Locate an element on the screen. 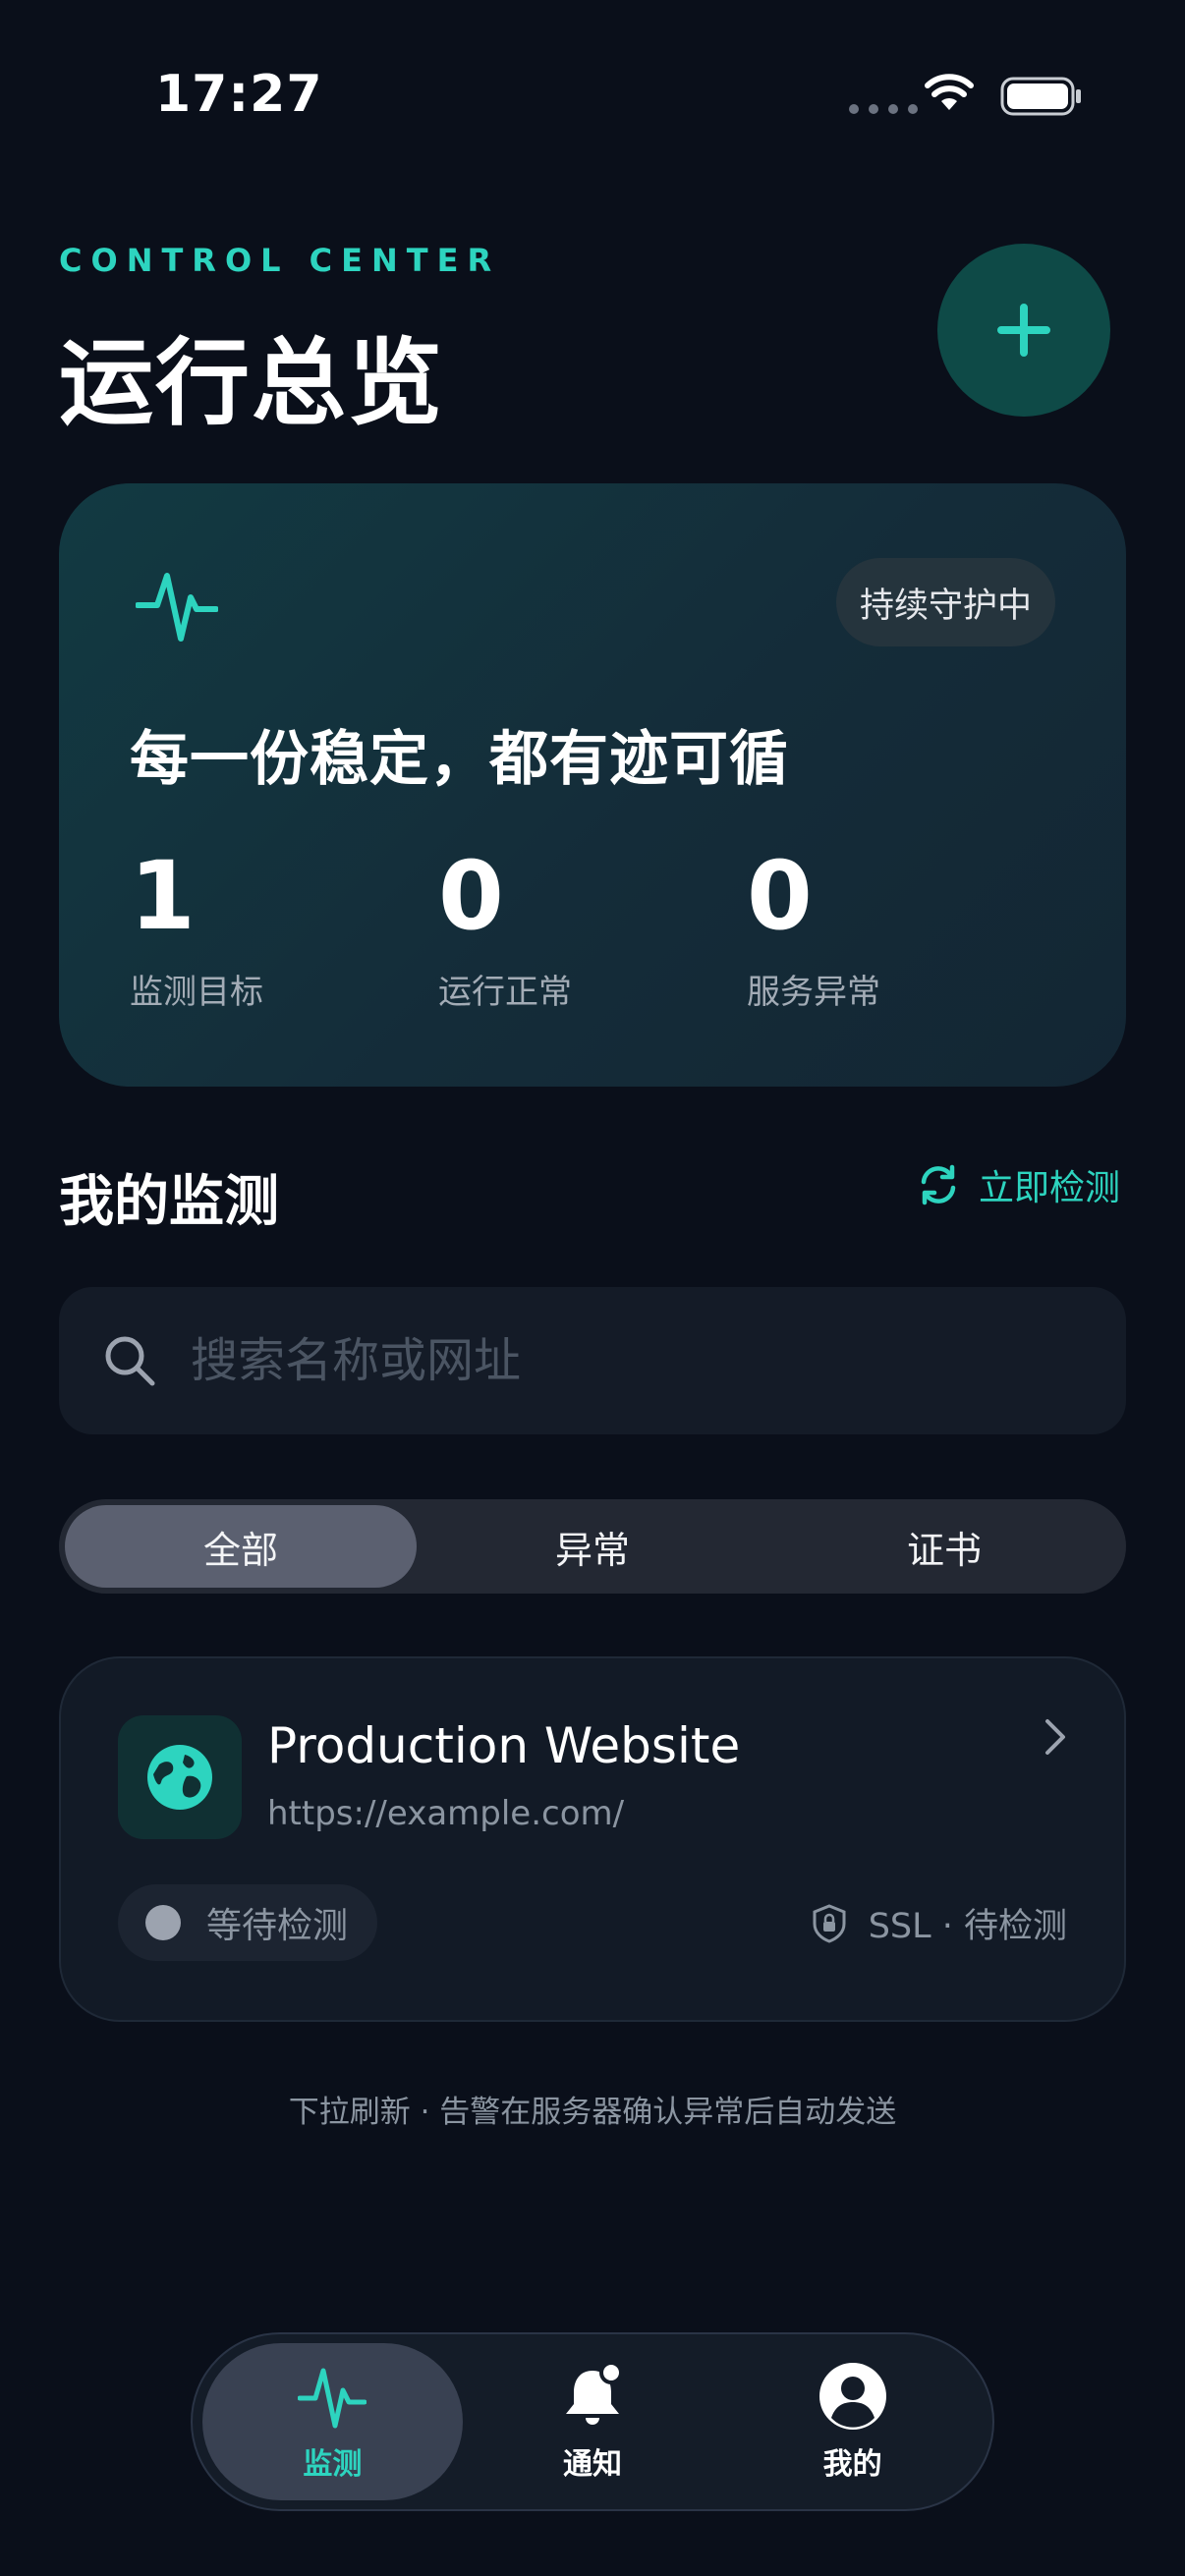 This screenshot has width=1185, height=2576. site-avatar is located at coordinates (180, 1777).